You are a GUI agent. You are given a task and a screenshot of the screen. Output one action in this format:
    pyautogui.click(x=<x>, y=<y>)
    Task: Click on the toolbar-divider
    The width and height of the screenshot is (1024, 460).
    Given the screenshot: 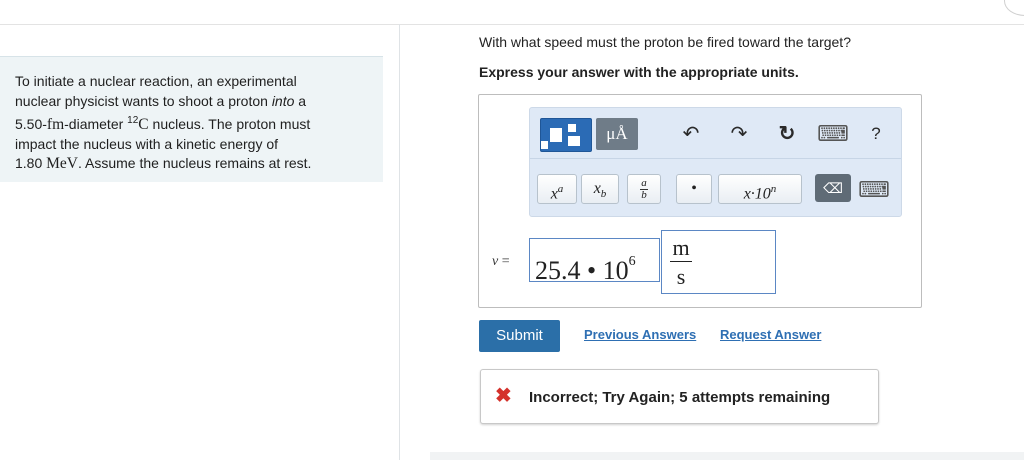 What is the action you would take?
    pyautogui.click(x=715, y=158)
    